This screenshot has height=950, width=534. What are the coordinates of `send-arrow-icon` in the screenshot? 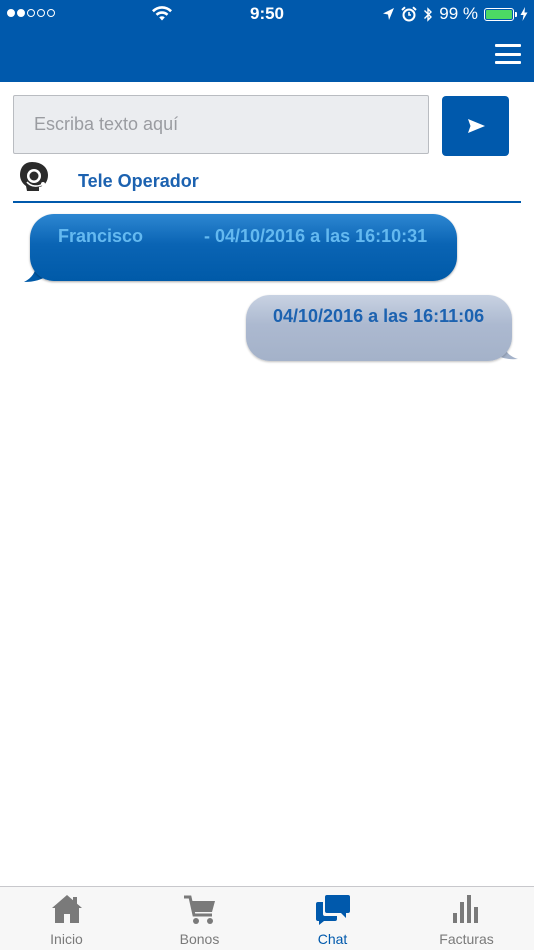 It's located at (476, 126).